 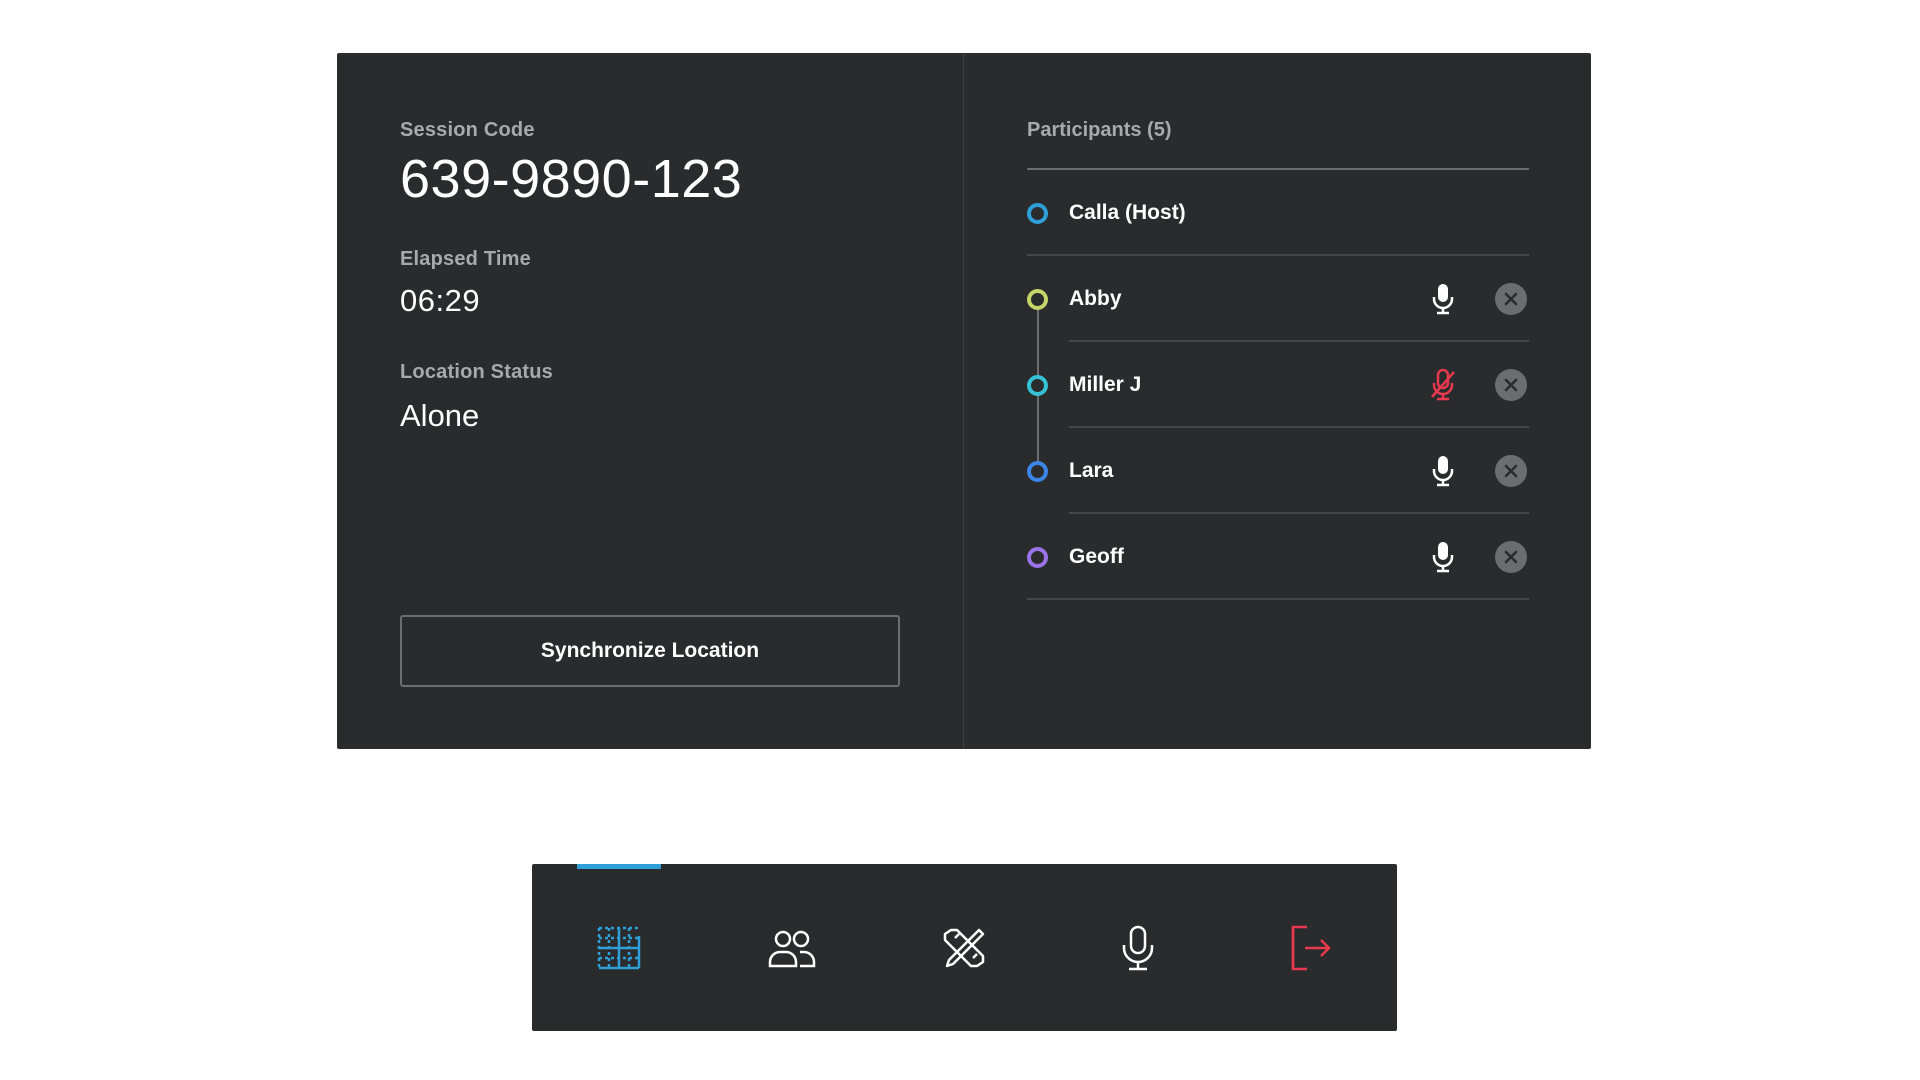 I want to click on exit-icon, so click(x=1311, y=947).